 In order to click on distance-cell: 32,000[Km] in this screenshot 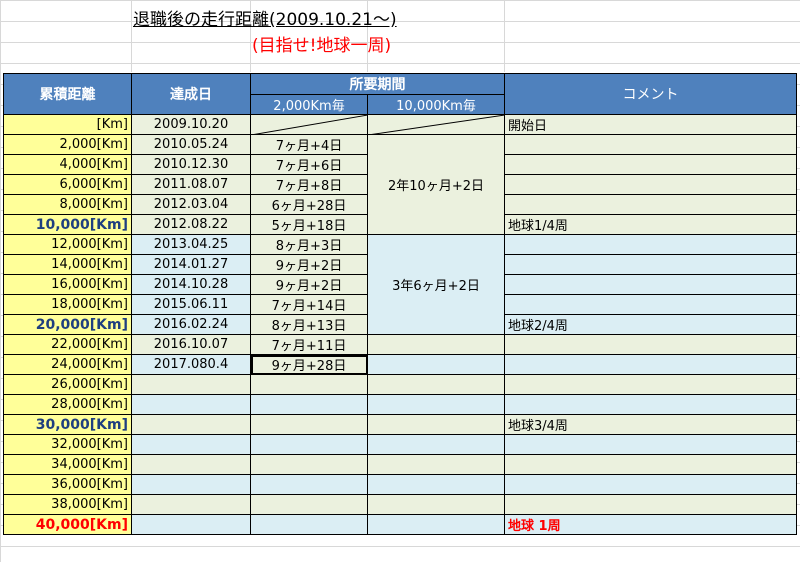, I will do `click(67, 444)`.